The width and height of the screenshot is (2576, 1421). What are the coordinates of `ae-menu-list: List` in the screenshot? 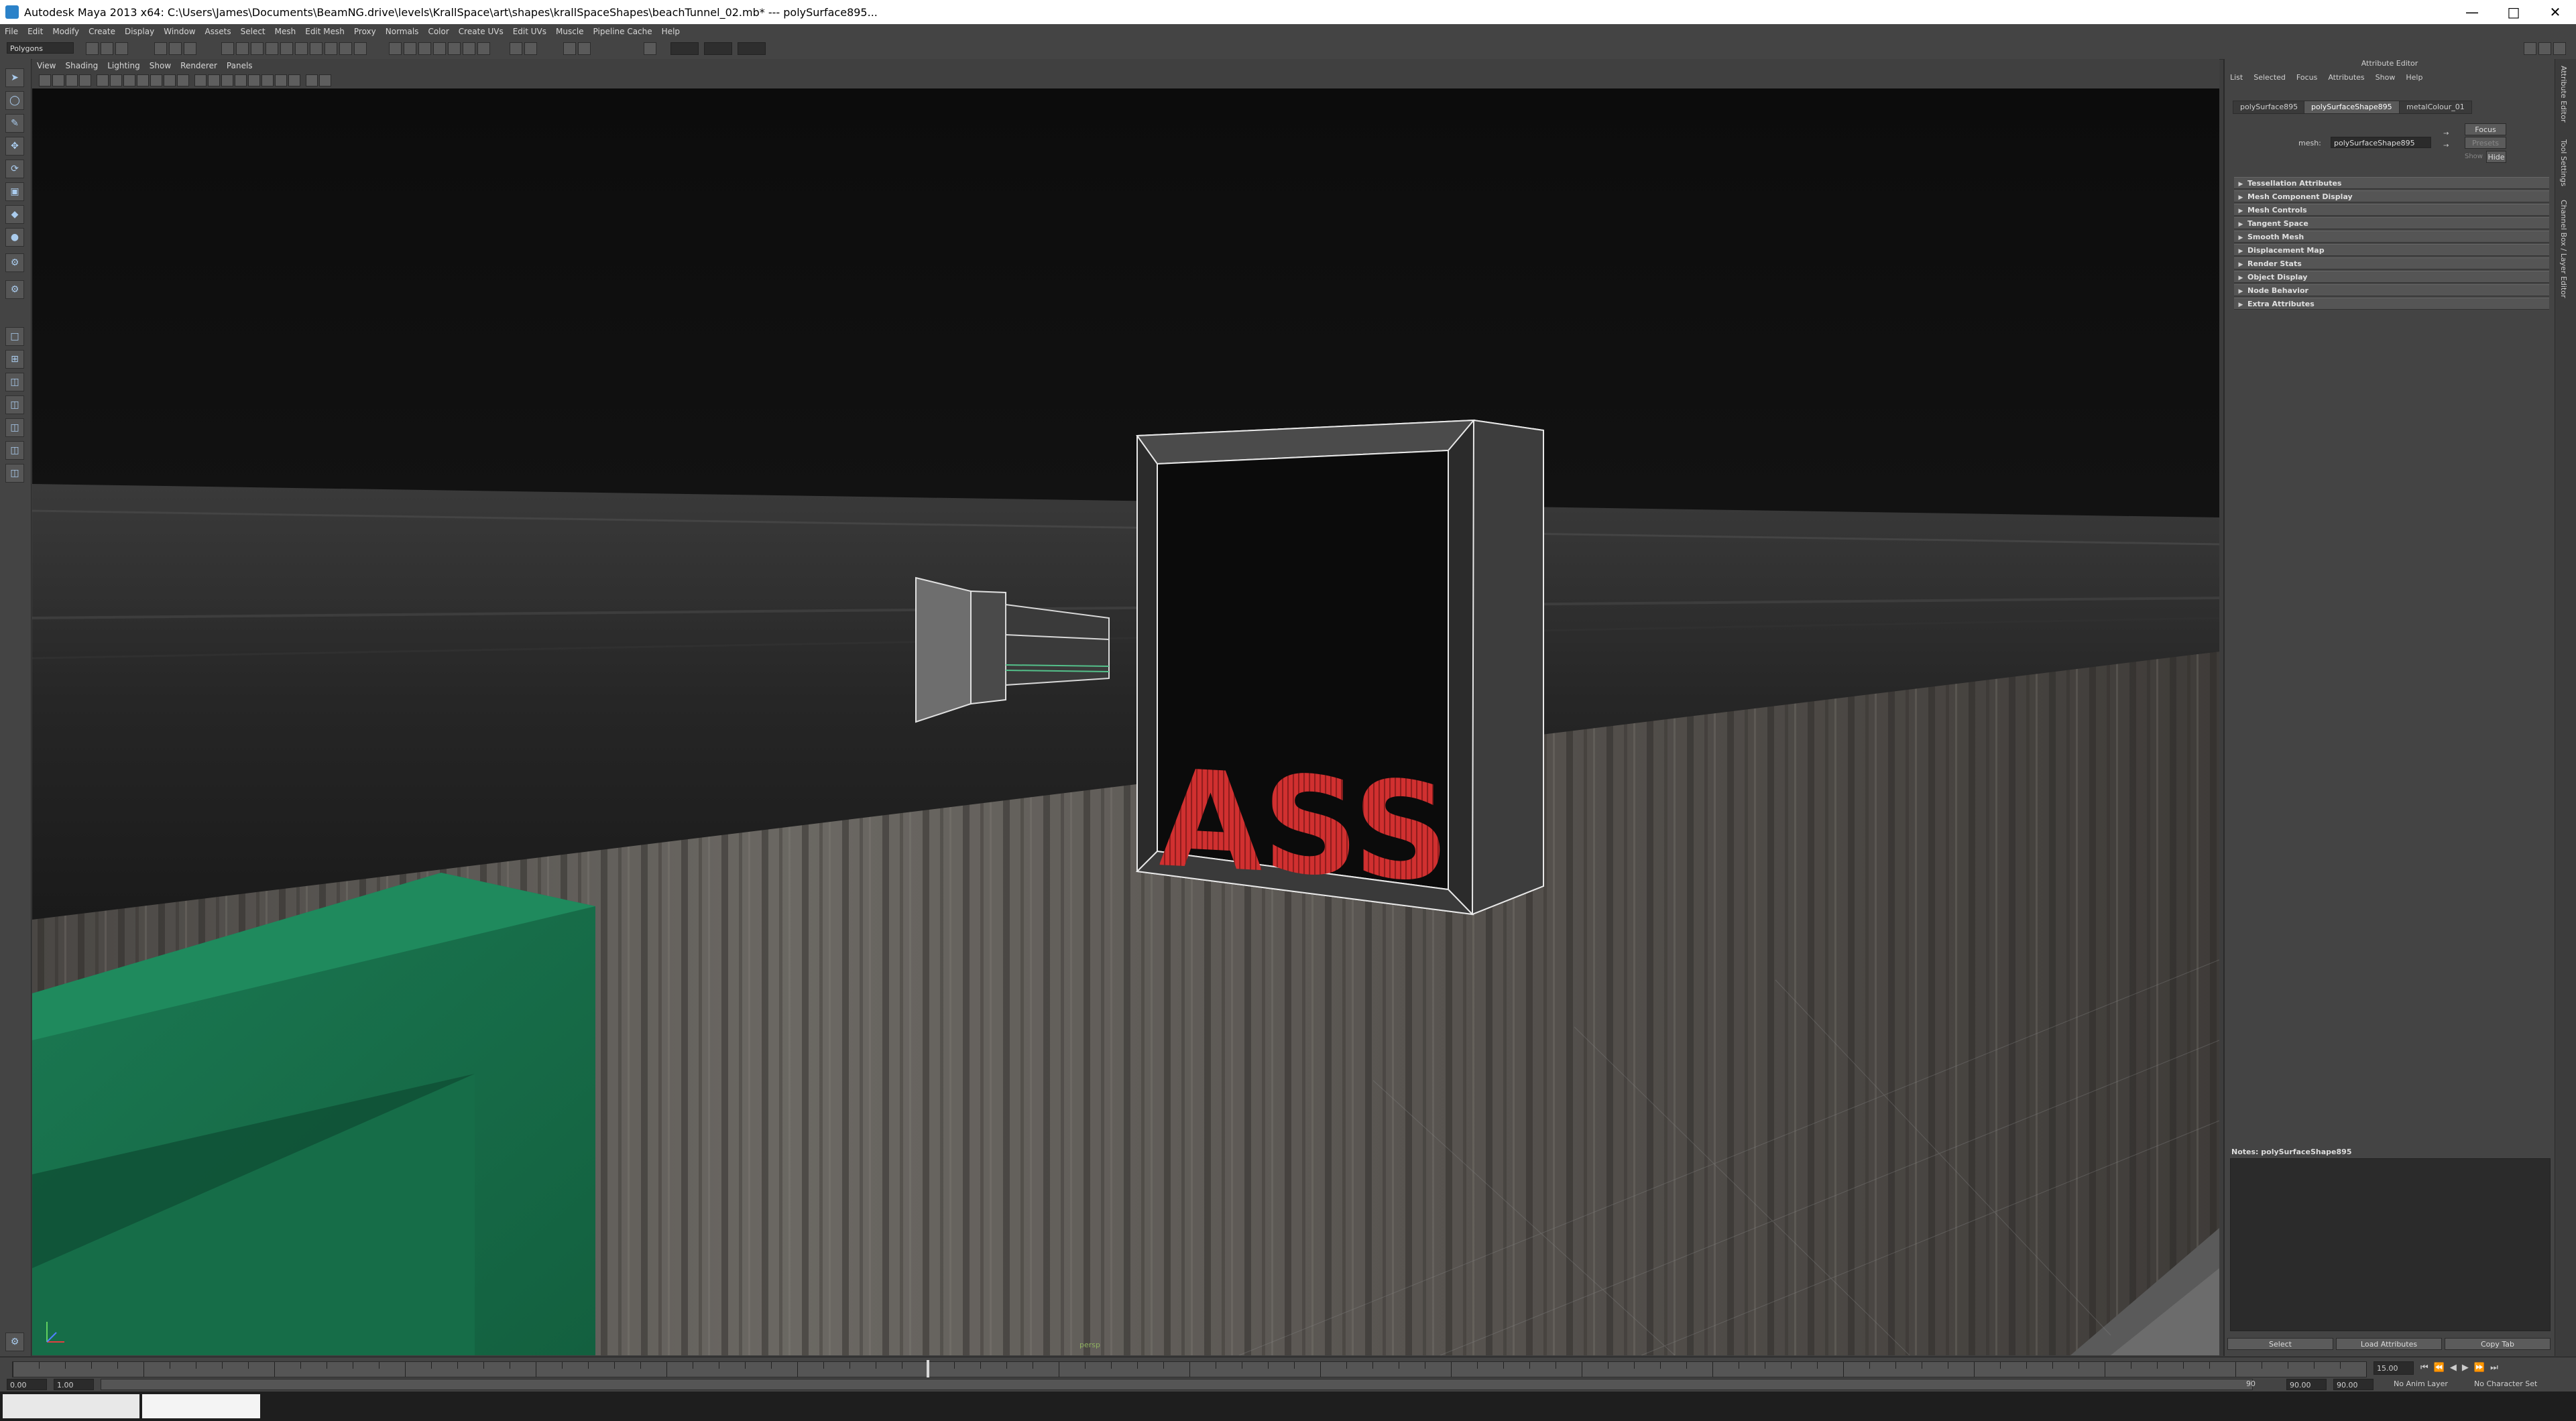 It's located at (2236, 77).